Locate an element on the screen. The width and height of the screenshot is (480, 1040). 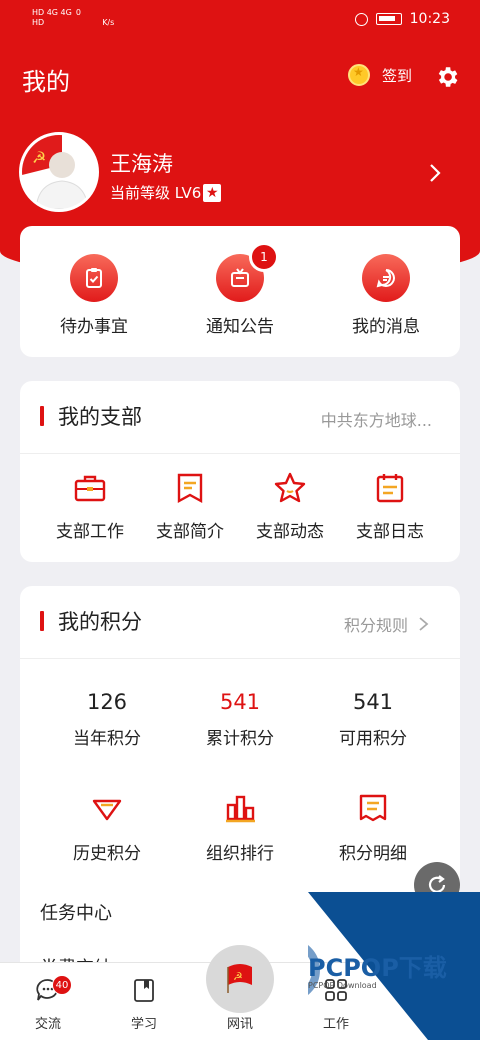
watermark-brand: PCPOP下载 is located at coordinates (377, 968).